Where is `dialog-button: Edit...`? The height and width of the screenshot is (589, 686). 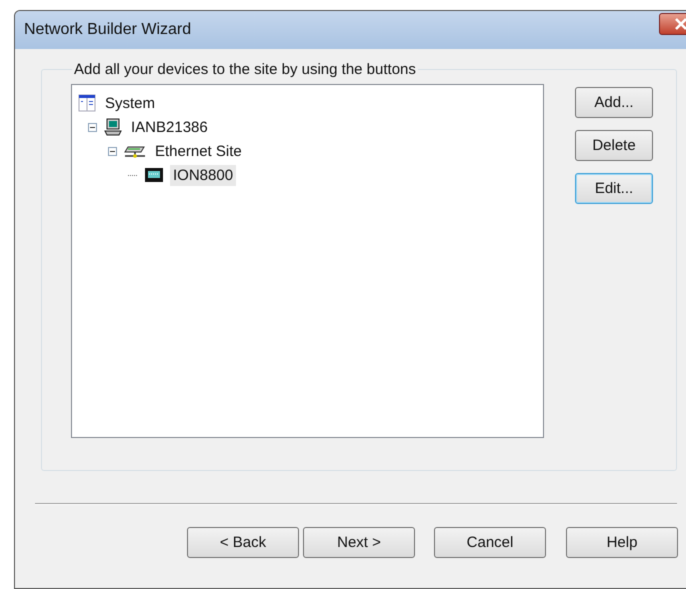
dialog-button: Edit... is located at coordinates (614, 188).